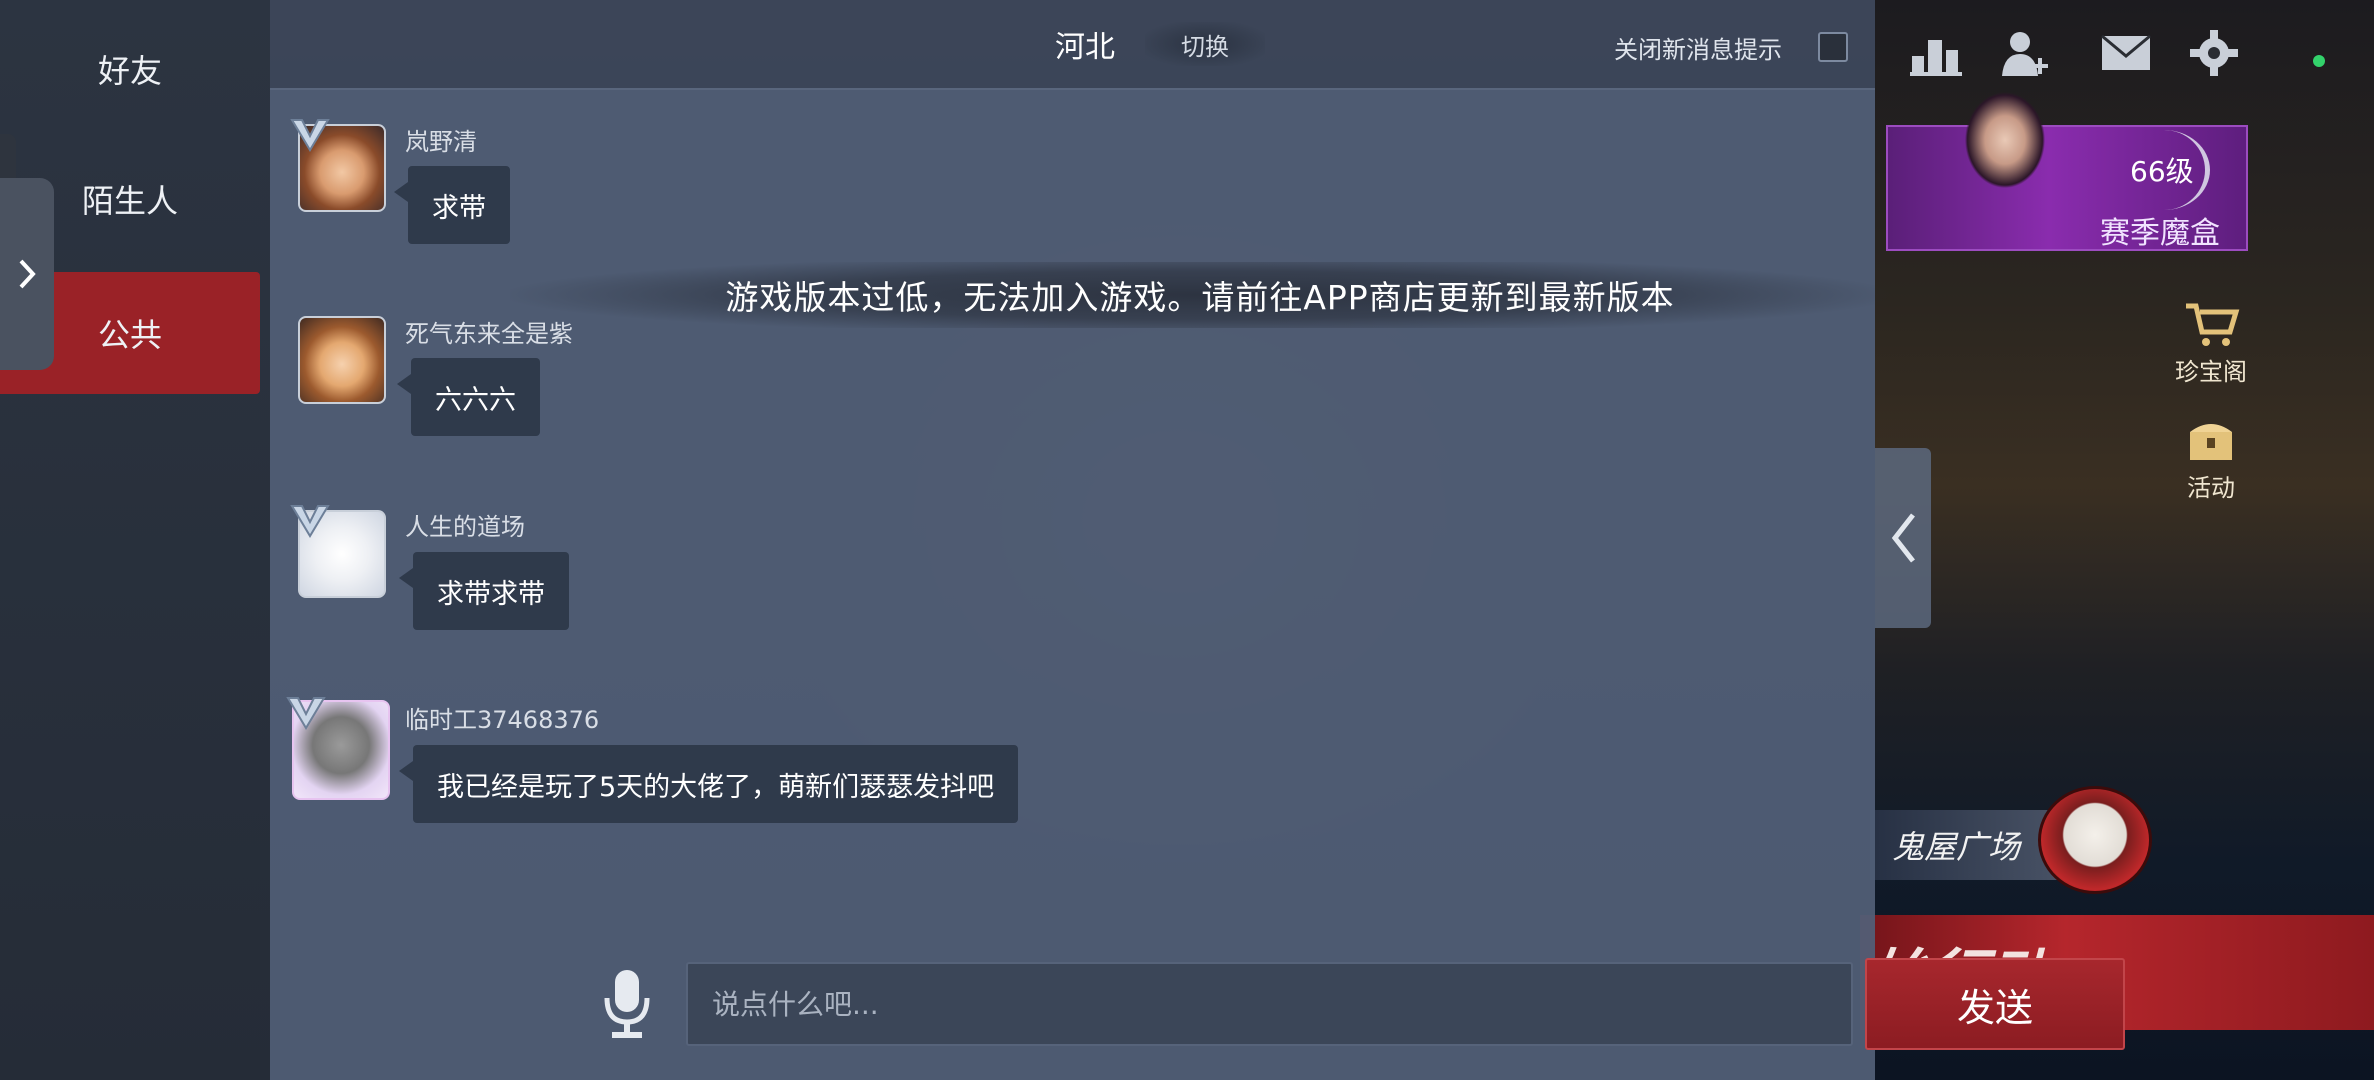  I want to click on treasure-button: 珍宝阁, so click(2211, 343).